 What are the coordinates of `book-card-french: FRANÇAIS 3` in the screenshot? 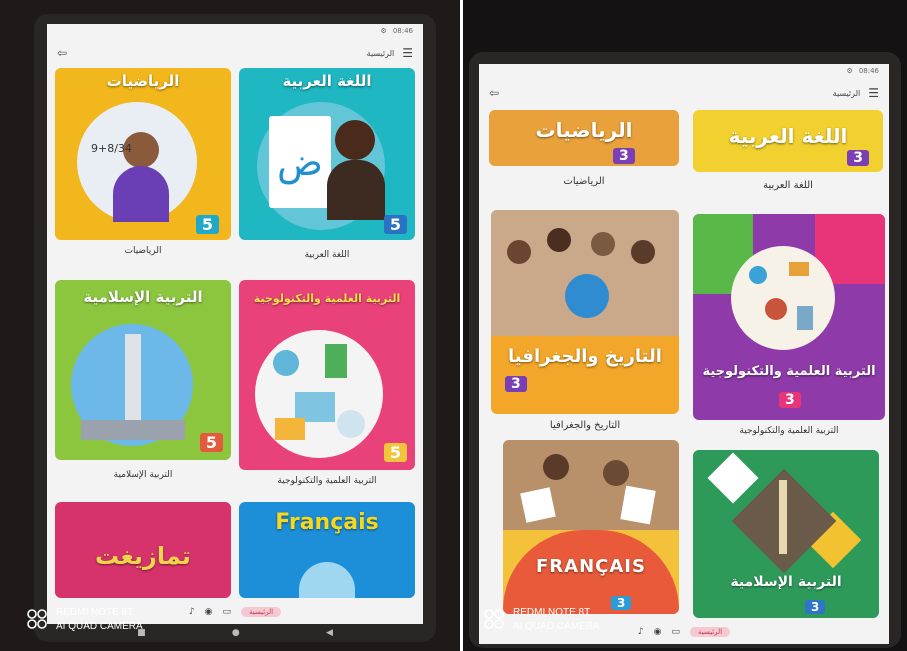 It's located at (591, 530).